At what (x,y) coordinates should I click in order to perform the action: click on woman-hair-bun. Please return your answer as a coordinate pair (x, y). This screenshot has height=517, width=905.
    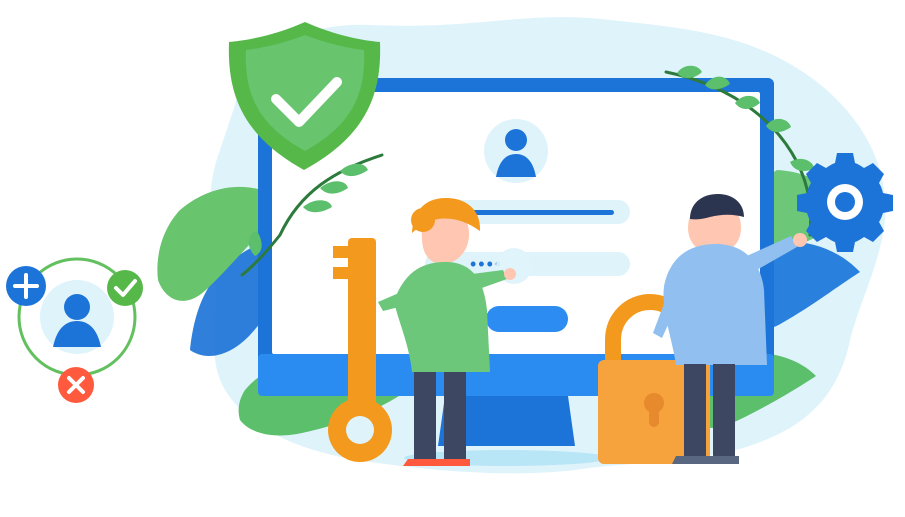
    Looking at the image, I should click on (423, 220).